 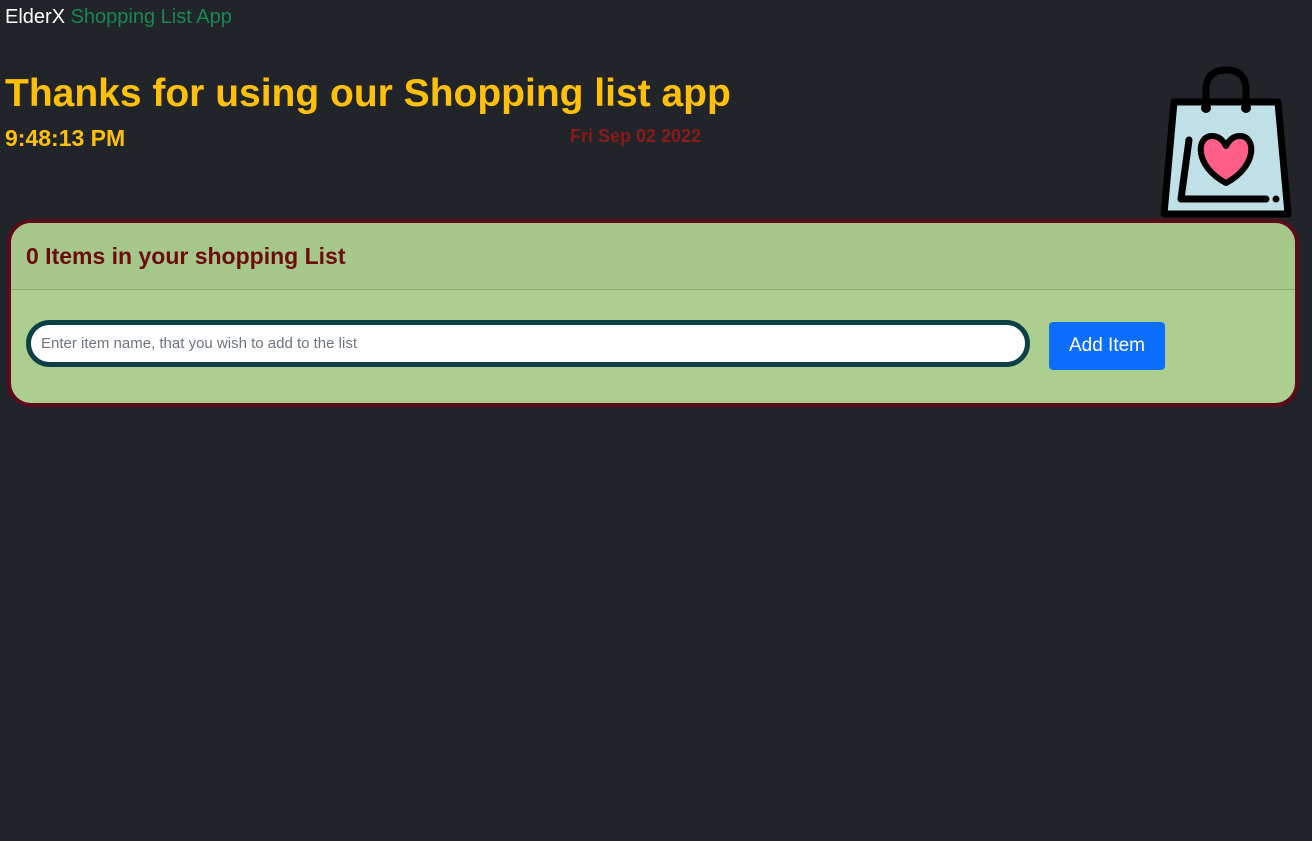 What do you see at coordinates (65, 138) in the screenshot?
I see `current-time: 9:48:13 PM` at bounding box center [65, 138].